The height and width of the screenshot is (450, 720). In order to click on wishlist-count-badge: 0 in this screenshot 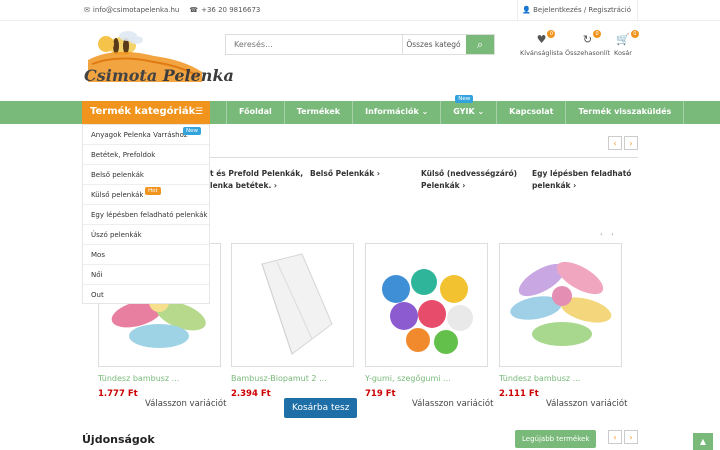, I will do `click(551, 34)`.